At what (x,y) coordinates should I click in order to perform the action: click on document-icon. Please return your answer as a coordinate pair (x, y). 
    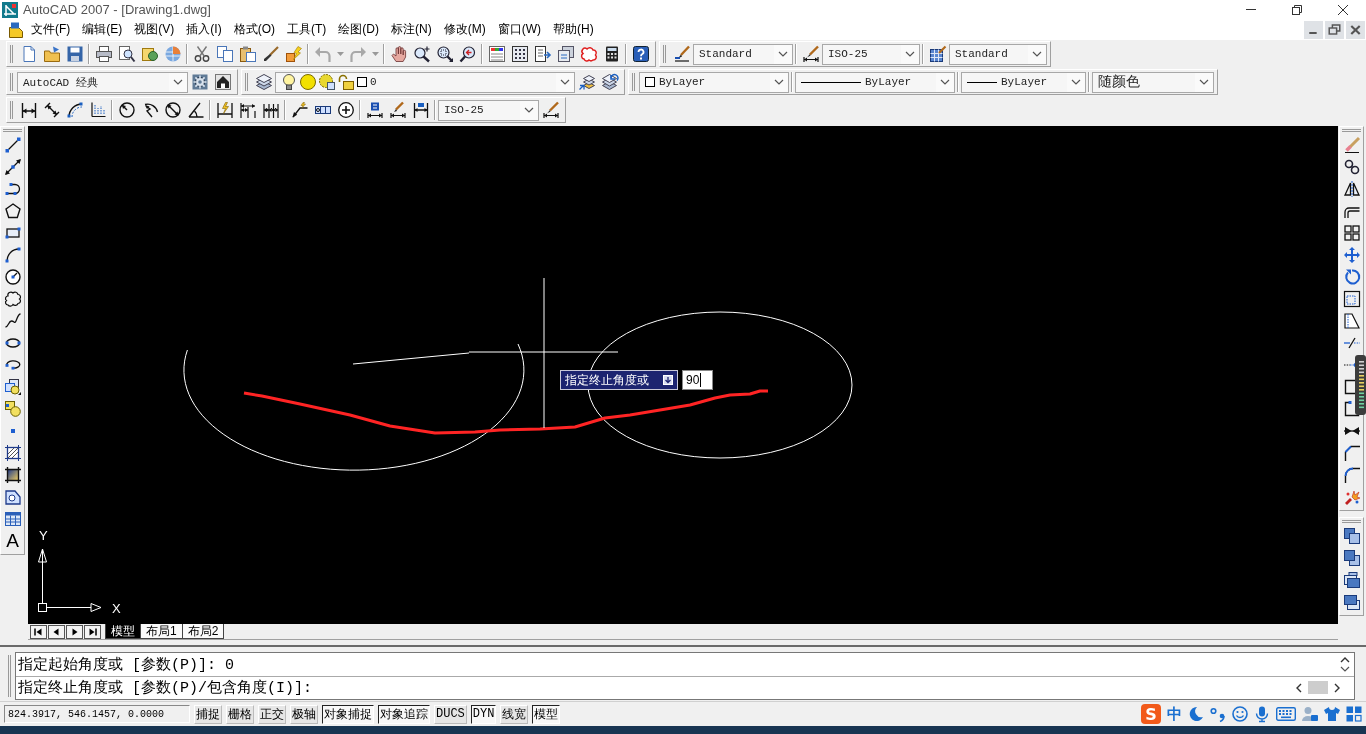
    Looking at the image, I should click on (16, 29).